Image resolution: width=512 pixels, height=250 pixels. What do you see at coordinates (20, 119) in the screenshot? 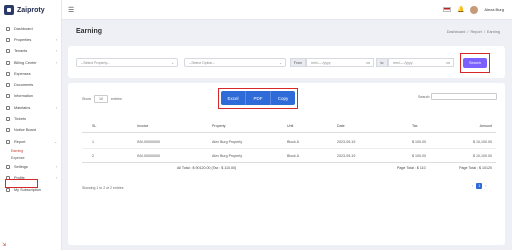
I see `sidebar-item-label: Tickets` at bounding box center [20, 119].